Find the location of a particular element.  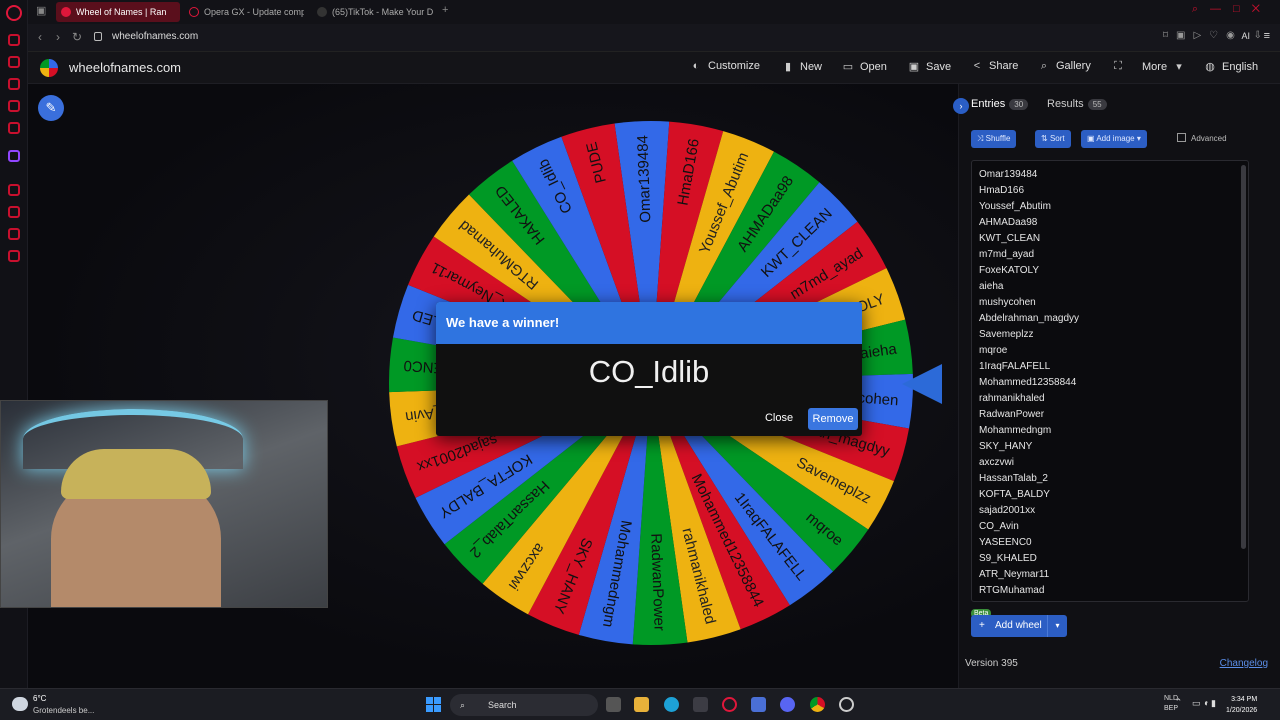

gx-settings-icon is located at coordinates (14, 256).